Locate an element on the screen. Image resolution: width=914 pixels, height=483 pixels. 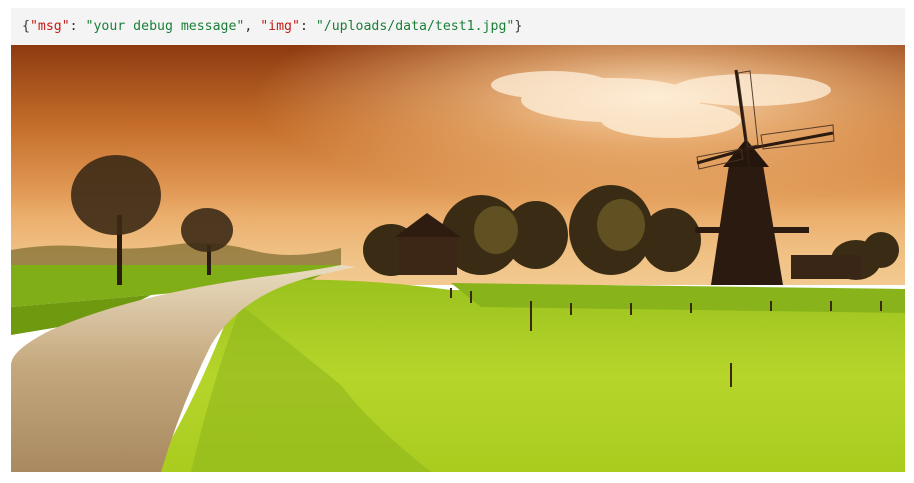
close-brace: } is located at coordinates (518, 26).